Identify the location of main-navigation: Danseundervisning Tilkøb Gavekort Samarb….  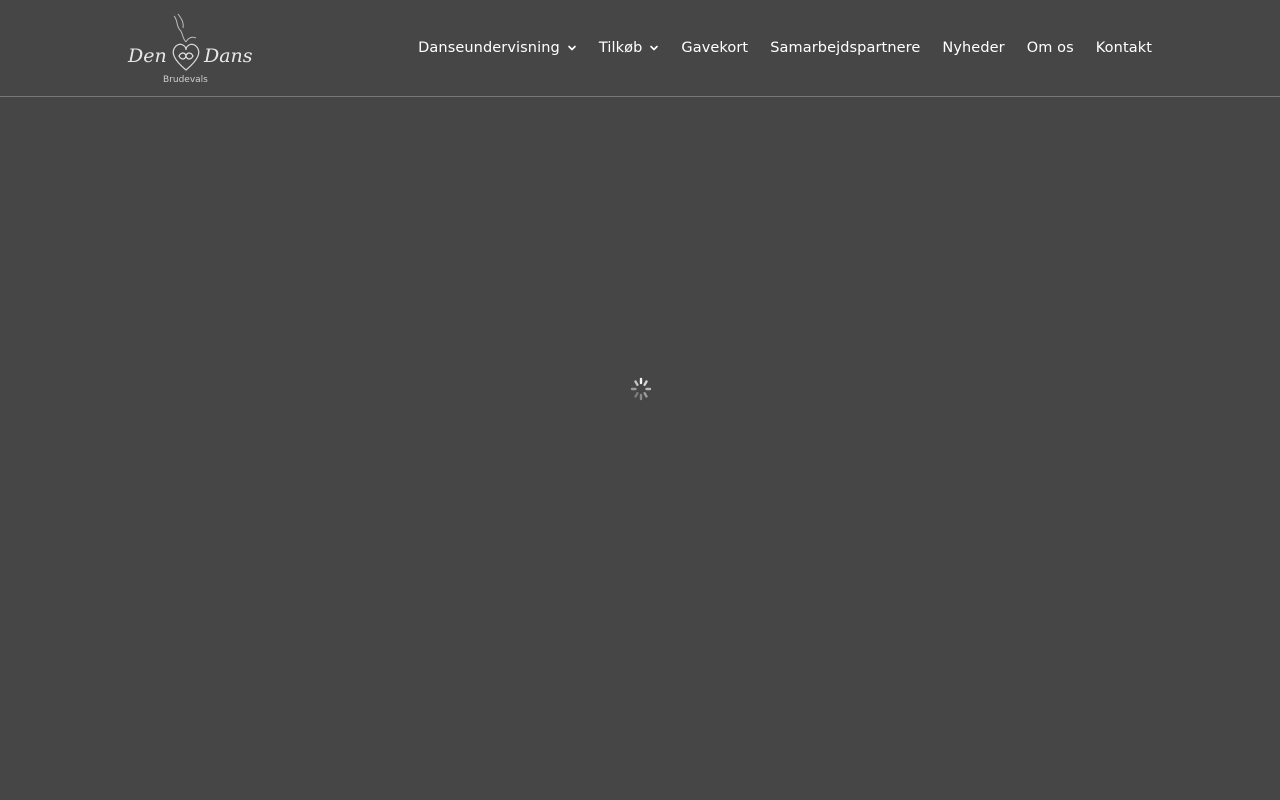
(785, 48).